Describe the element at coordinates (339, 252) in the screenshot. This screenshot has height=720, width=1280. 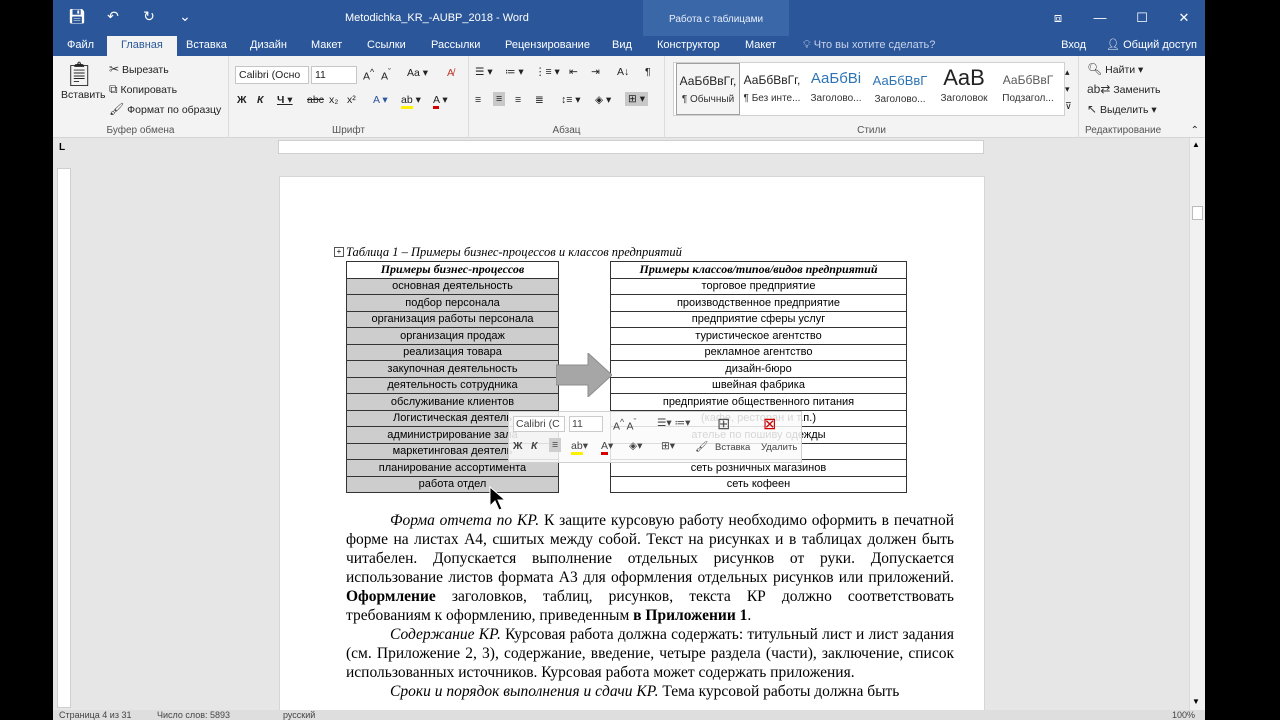
I see `table-move-handle-icon: +` at that location.